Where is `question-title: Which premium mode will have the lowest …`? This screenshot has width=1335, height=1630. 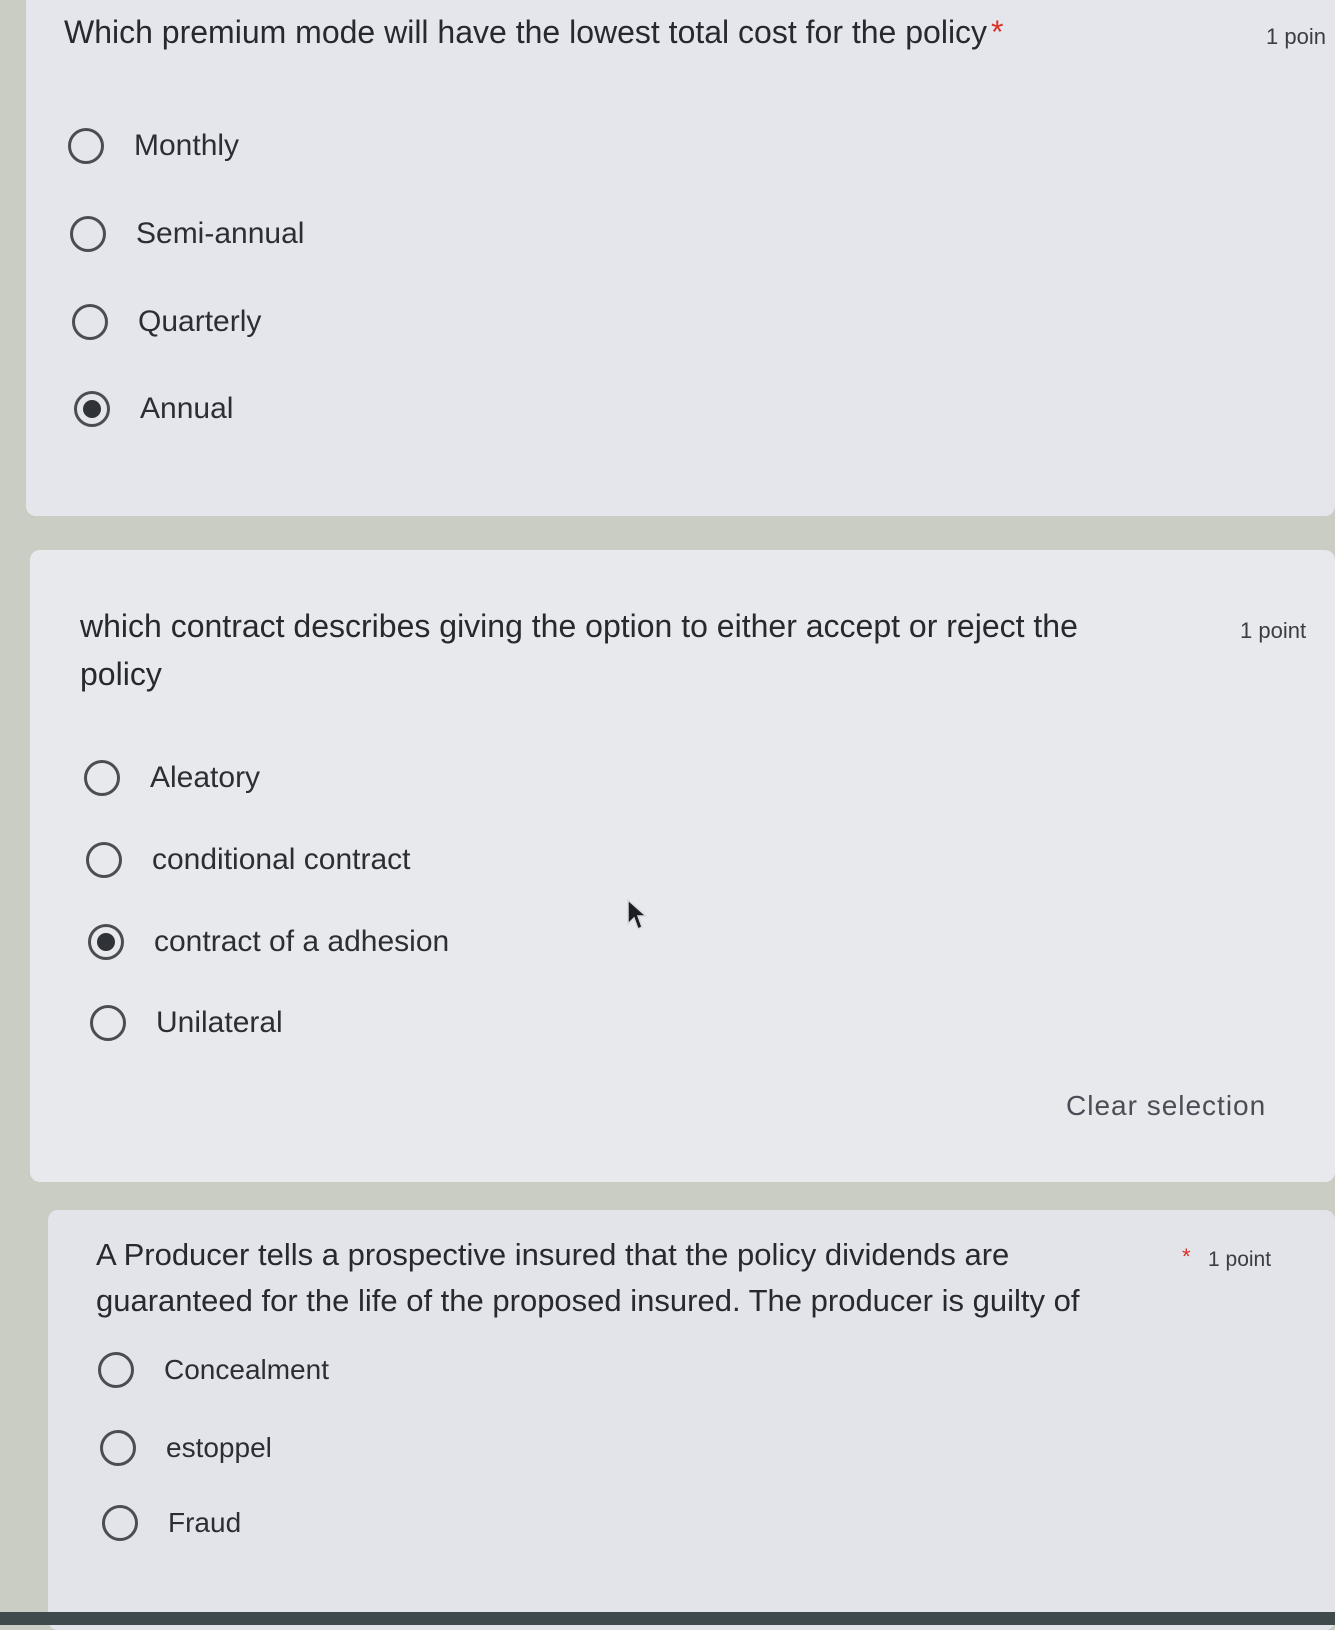
question-title: Which premium mode will have the lowest … is located at coordinates (534, 32).